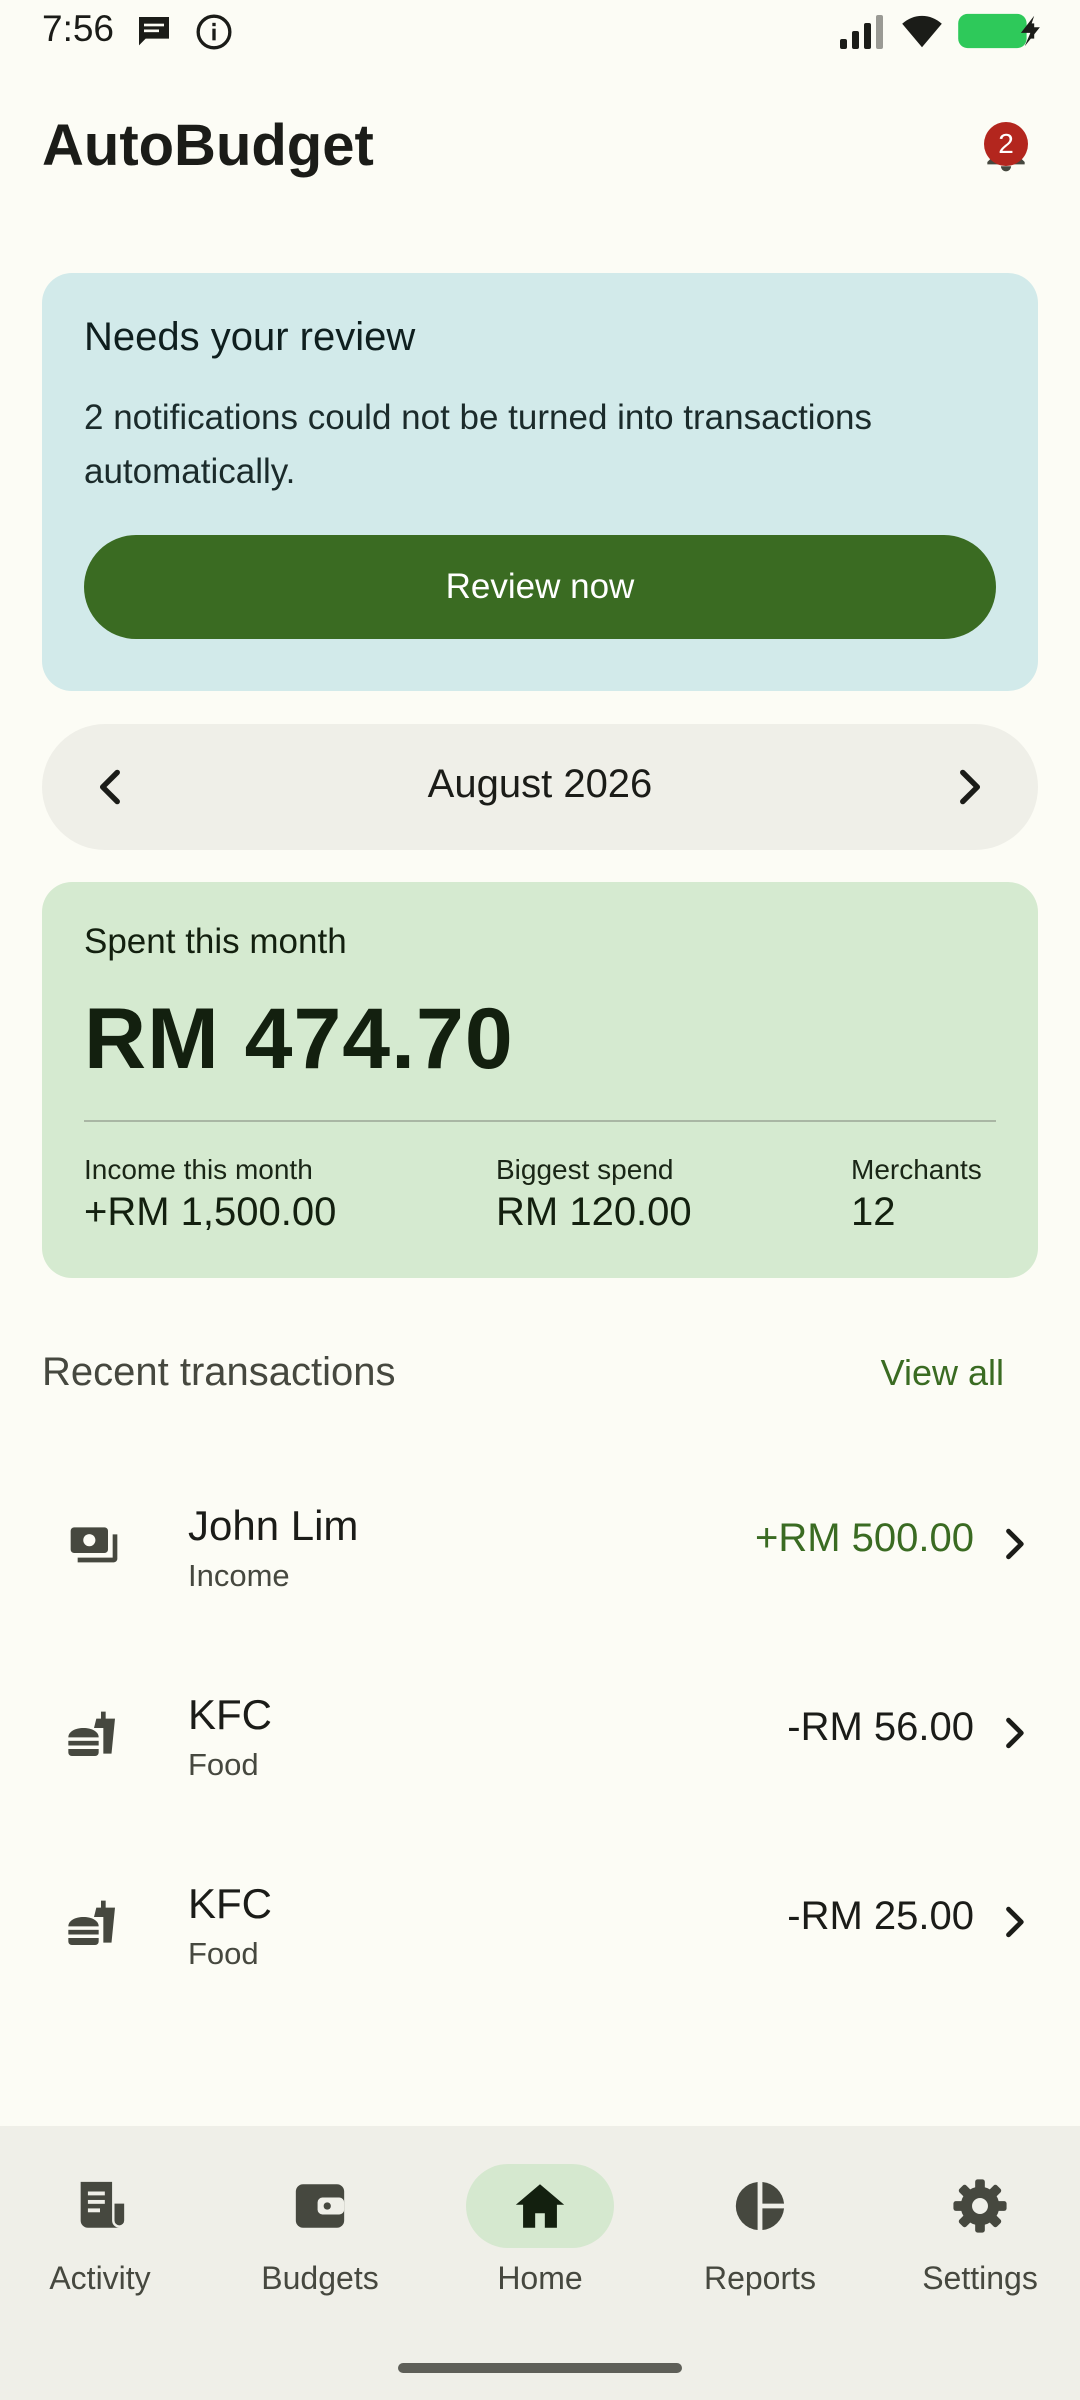 This screenshot has width=1080, height=2400. Describe the element at coordinates (239, 1575) in the screenshot. I see `transaction-category: Income` at that location.